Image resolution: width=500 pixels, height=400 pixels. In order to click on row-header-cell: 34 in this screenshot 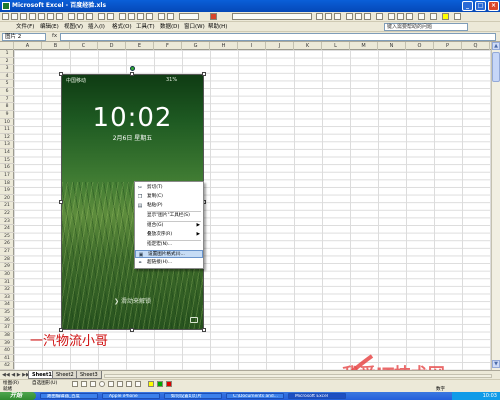, I will do `click(7, 305)`.